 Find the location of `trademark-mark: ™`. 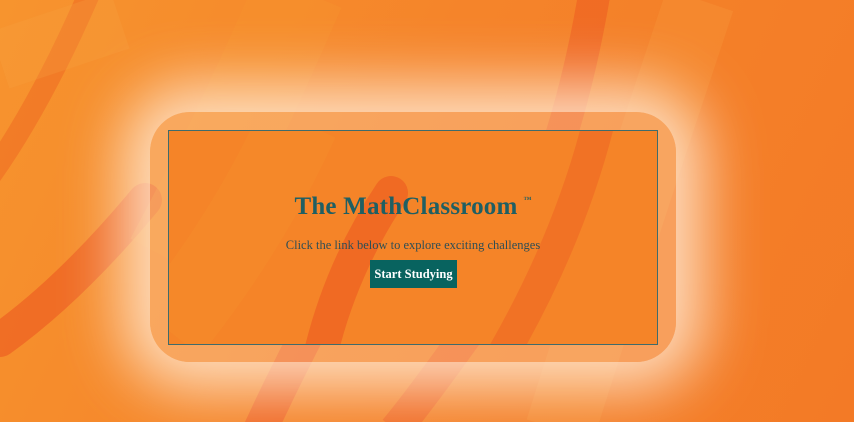

trademark-mark: ™ is located at coordinates (527, 199).